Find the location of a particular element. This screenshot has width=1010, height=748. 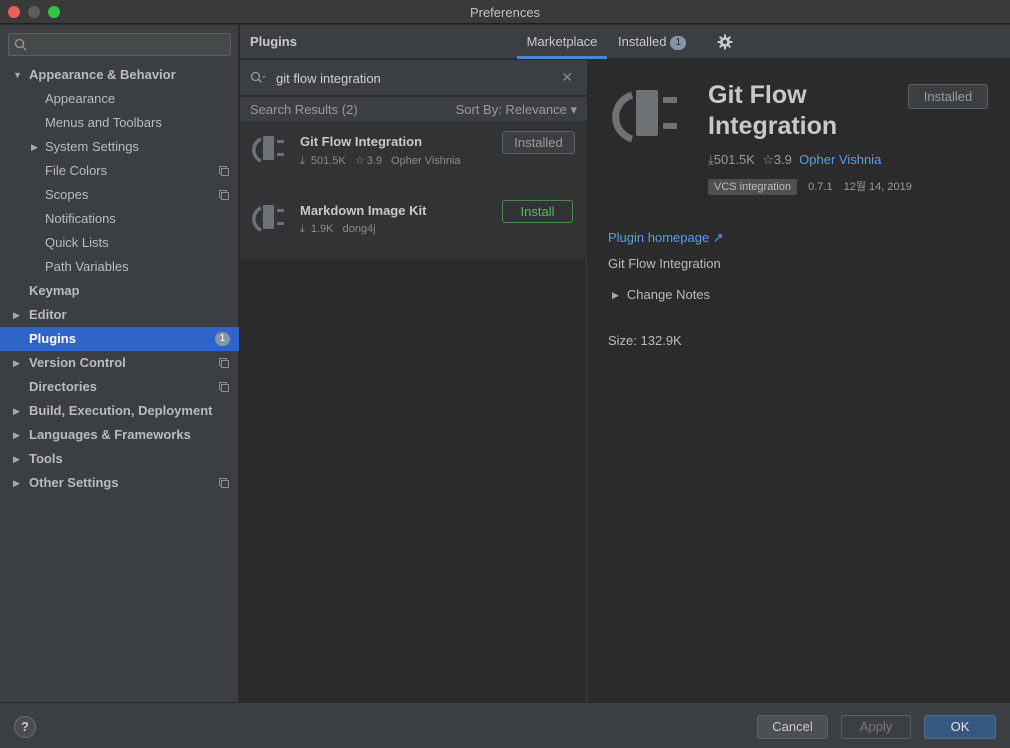

tab-installed: Installed 1 is located at coordinates (654, 42).